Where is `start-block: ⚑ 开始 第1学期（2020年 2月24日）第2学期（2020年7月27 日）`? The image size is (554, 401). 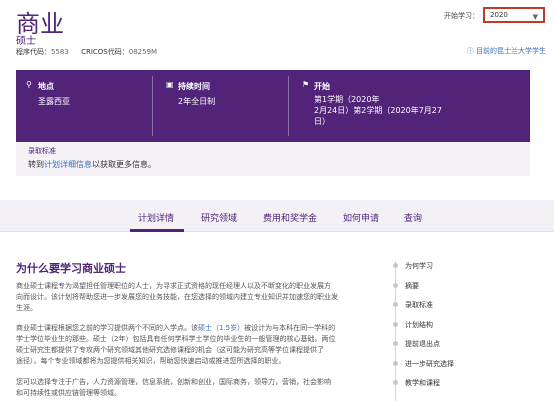
start-block: ⚑ 开始 第1学期（2020年 2月24日）第2学期（2020年7月27 日） is located at coordinates (412, 106).